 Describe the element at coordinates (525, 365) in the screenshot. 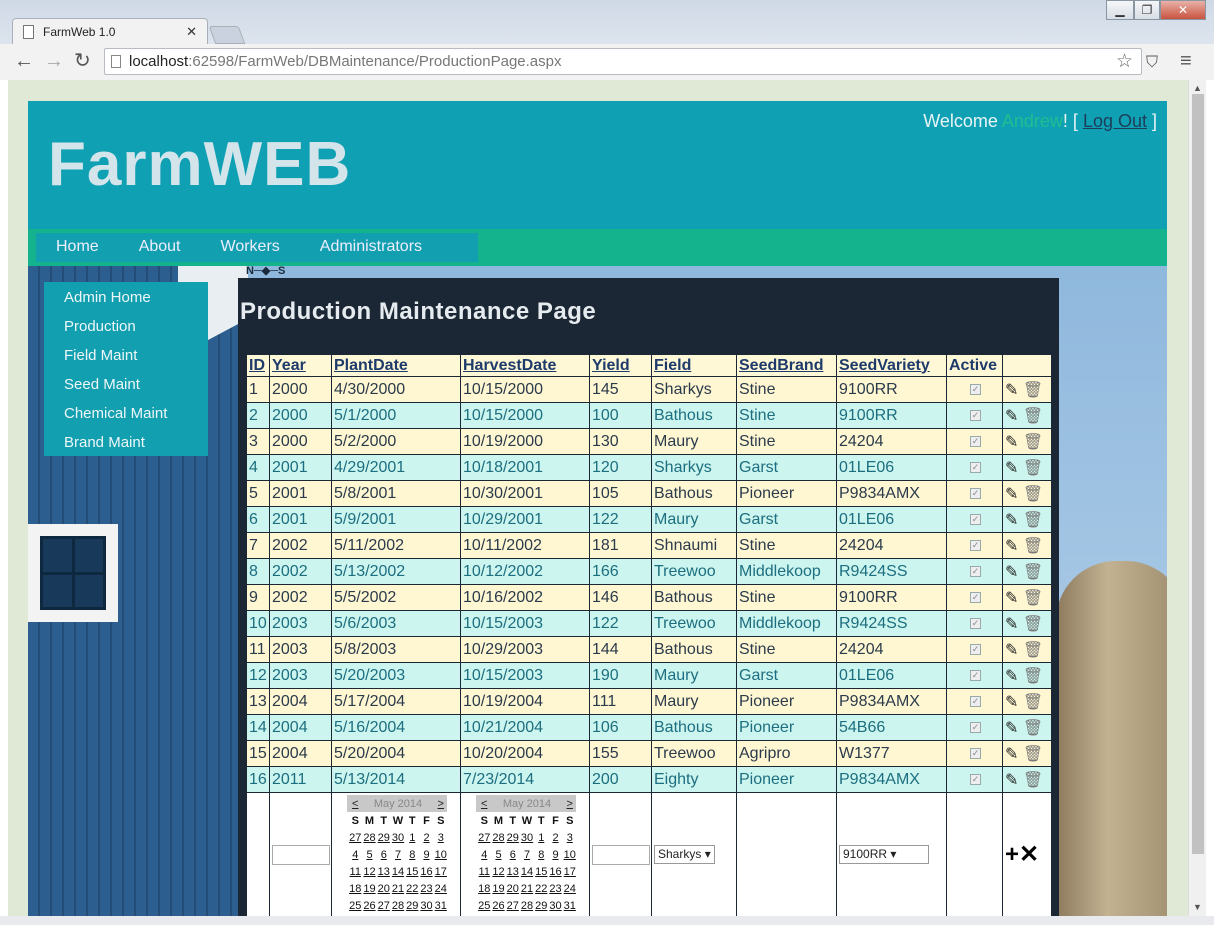

I see `header-harvestdate: HarvestDate` at that location.